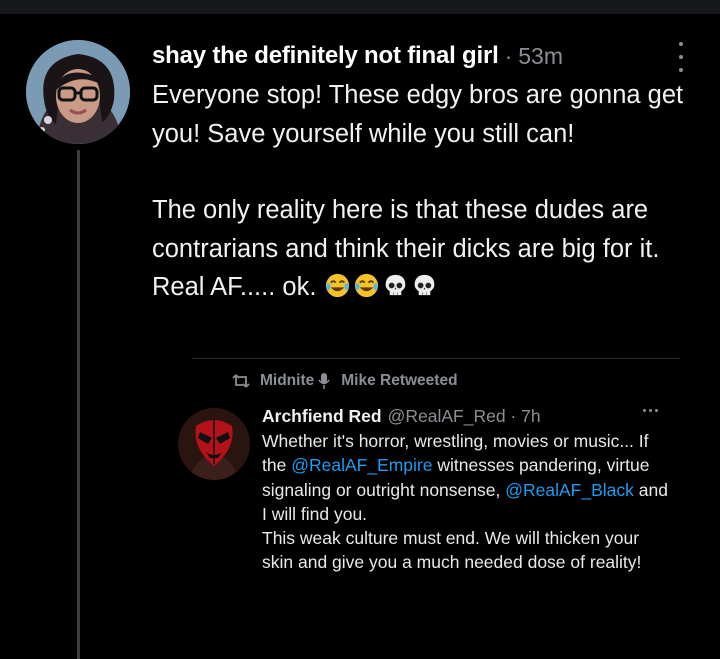 Image resolution: width=720 pixels, height=659 pixels. What do you see at coordinates (361, 465) in the screenshot?
I see `mention-realaf-empire: @RealAF_Empire` at bounding box center [361, 465].